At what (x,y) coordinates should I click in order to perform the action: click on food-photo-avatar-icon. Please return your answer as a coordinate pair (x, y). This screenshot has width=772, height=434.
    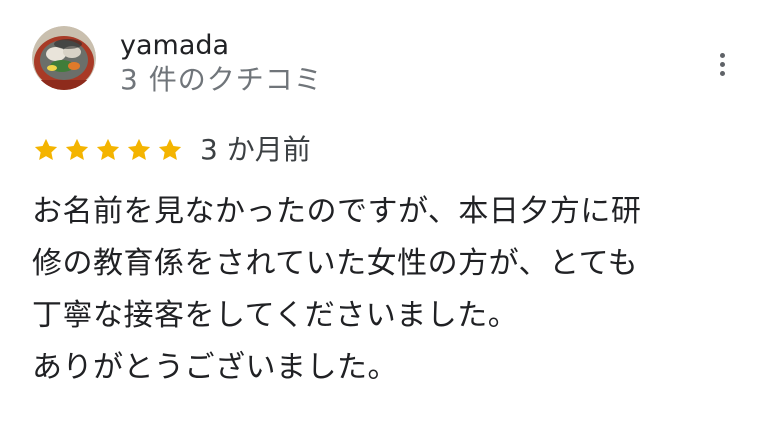
    Looking at the image, I should click on (64, 58).